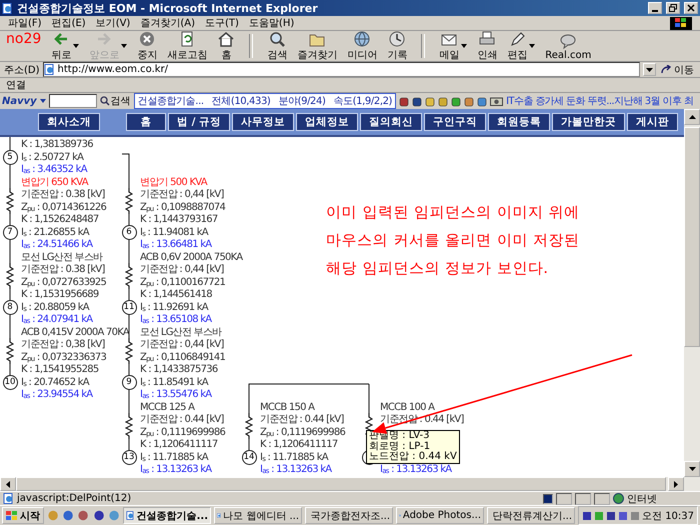 The height and width of the screenshot is (525, 700). What do you see at coordinates (187, 46) in the screenshot?
I see `toolbar-button: 새로고침` at bounding box center [187, 46].